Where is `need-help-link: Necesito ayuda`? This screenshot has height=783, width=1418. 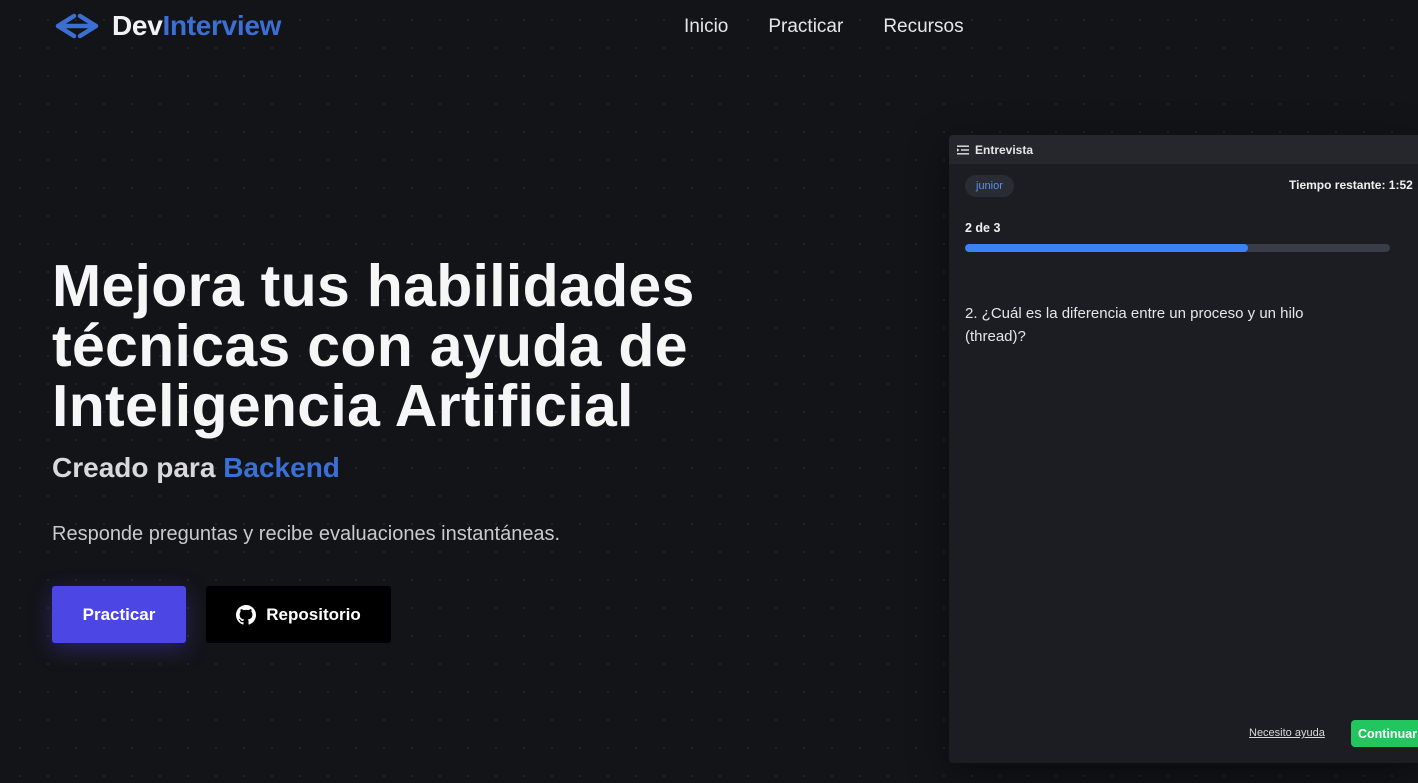
need-help-link: Necesito ayuda is located at coordinates (1287, 733).